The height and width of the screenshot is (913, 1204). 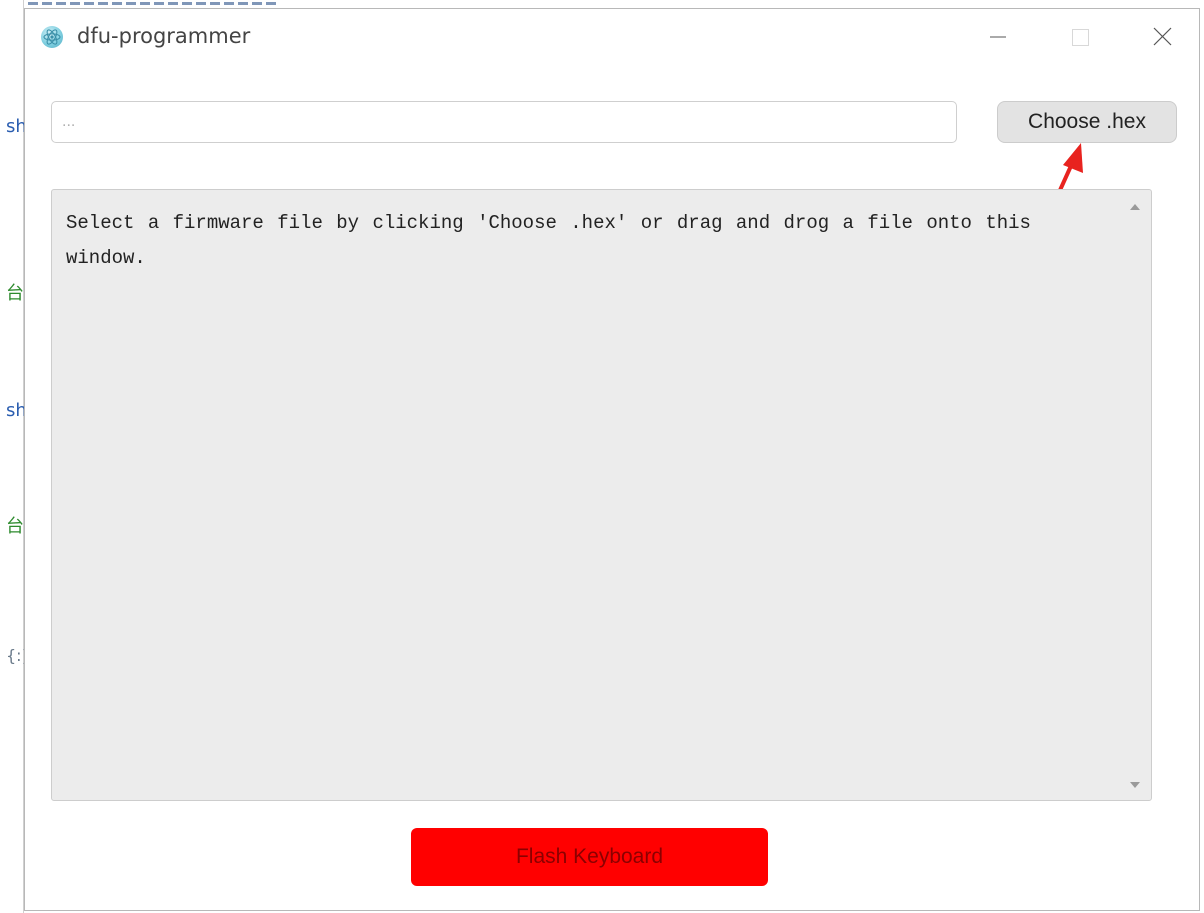 What do you see at coordinates (52, 37) in the screenshot?
I see `electron-atom-icon` at bounding box center [52, 37].